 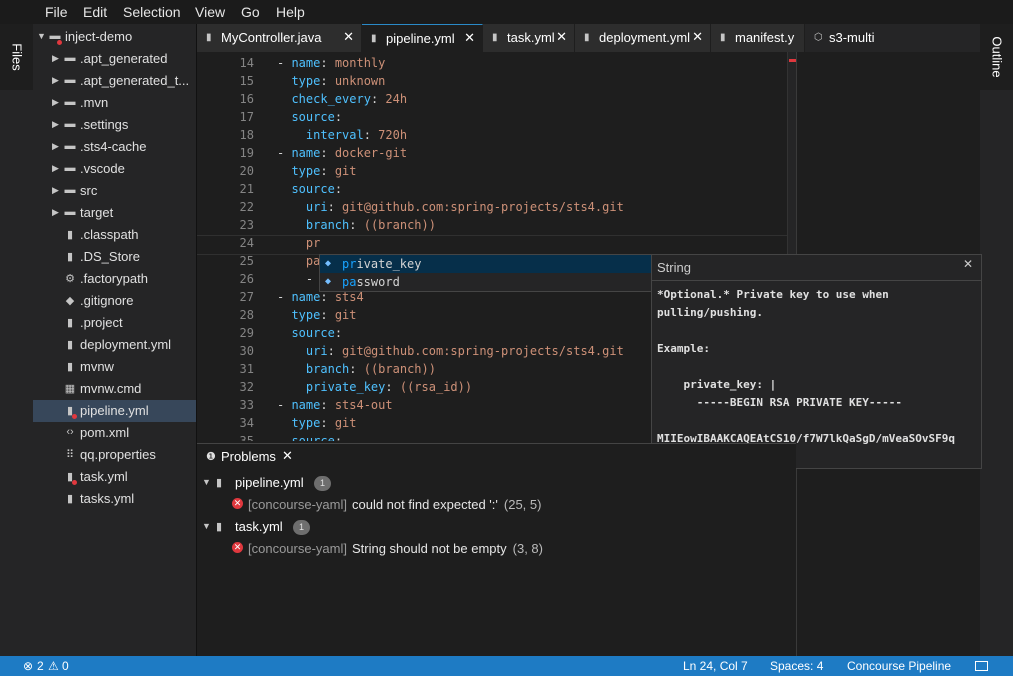 What do you see at coordinates (114, 433) in the screenshot?
I see `tree-item: ‹› pom.xml` at bounding box center [114, 433].